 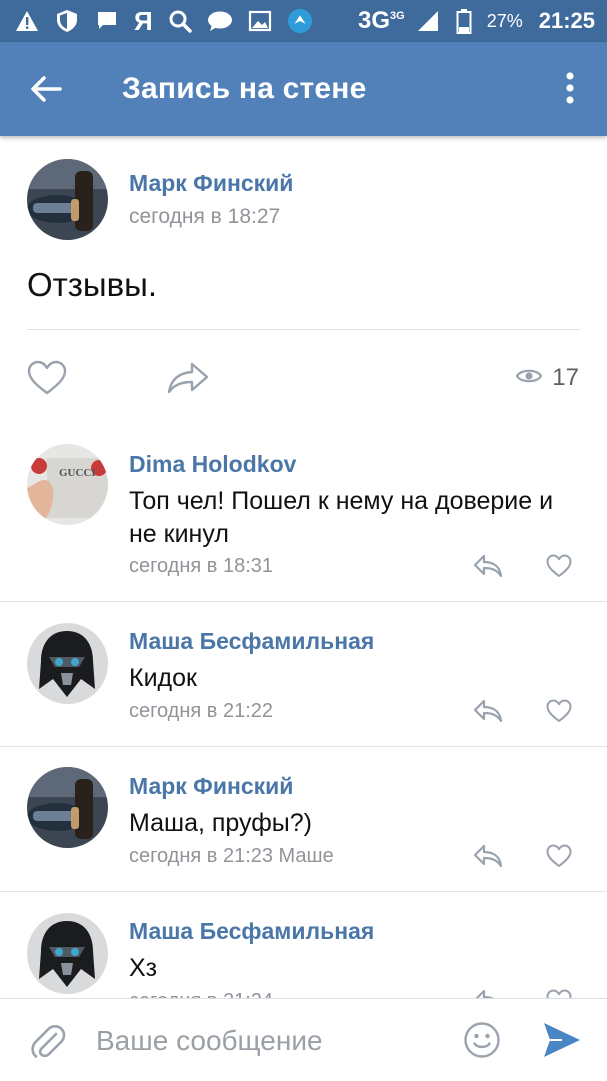 I want to click on message-icon, so click(x=220, y=21).